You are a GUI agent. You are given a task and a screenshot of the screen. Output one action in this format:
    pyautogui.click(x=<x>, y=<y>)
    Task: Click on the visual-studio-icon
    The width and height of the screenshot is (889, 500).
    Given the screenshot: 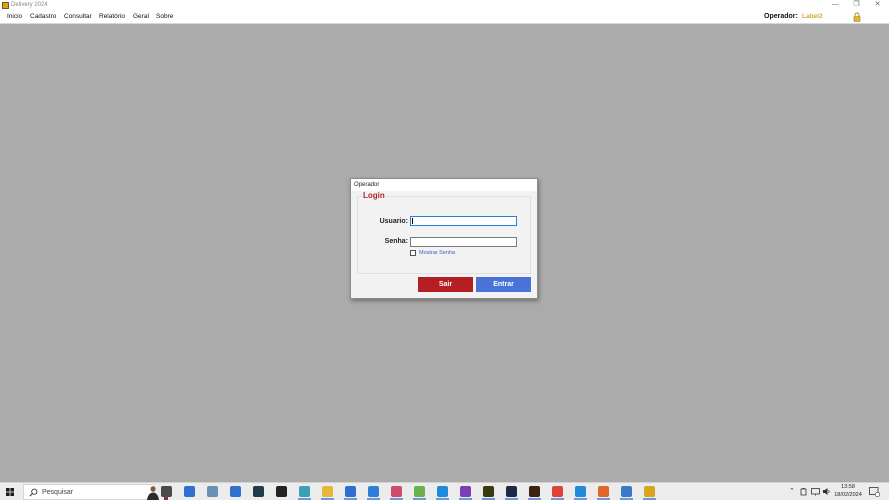 What is the action you would take?
    pyautogui.click(x=465, y=491)
    